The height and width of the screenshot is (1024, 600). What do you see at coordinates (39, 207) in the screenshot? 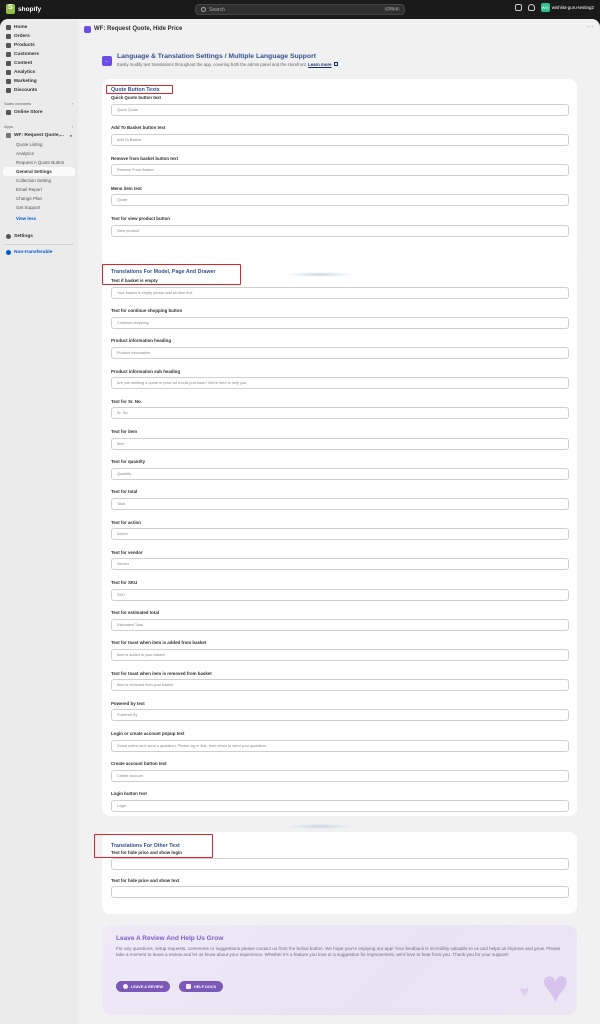
I see `sidebar-subitem-get-support: Get Support` at bounding box center [39, 207].